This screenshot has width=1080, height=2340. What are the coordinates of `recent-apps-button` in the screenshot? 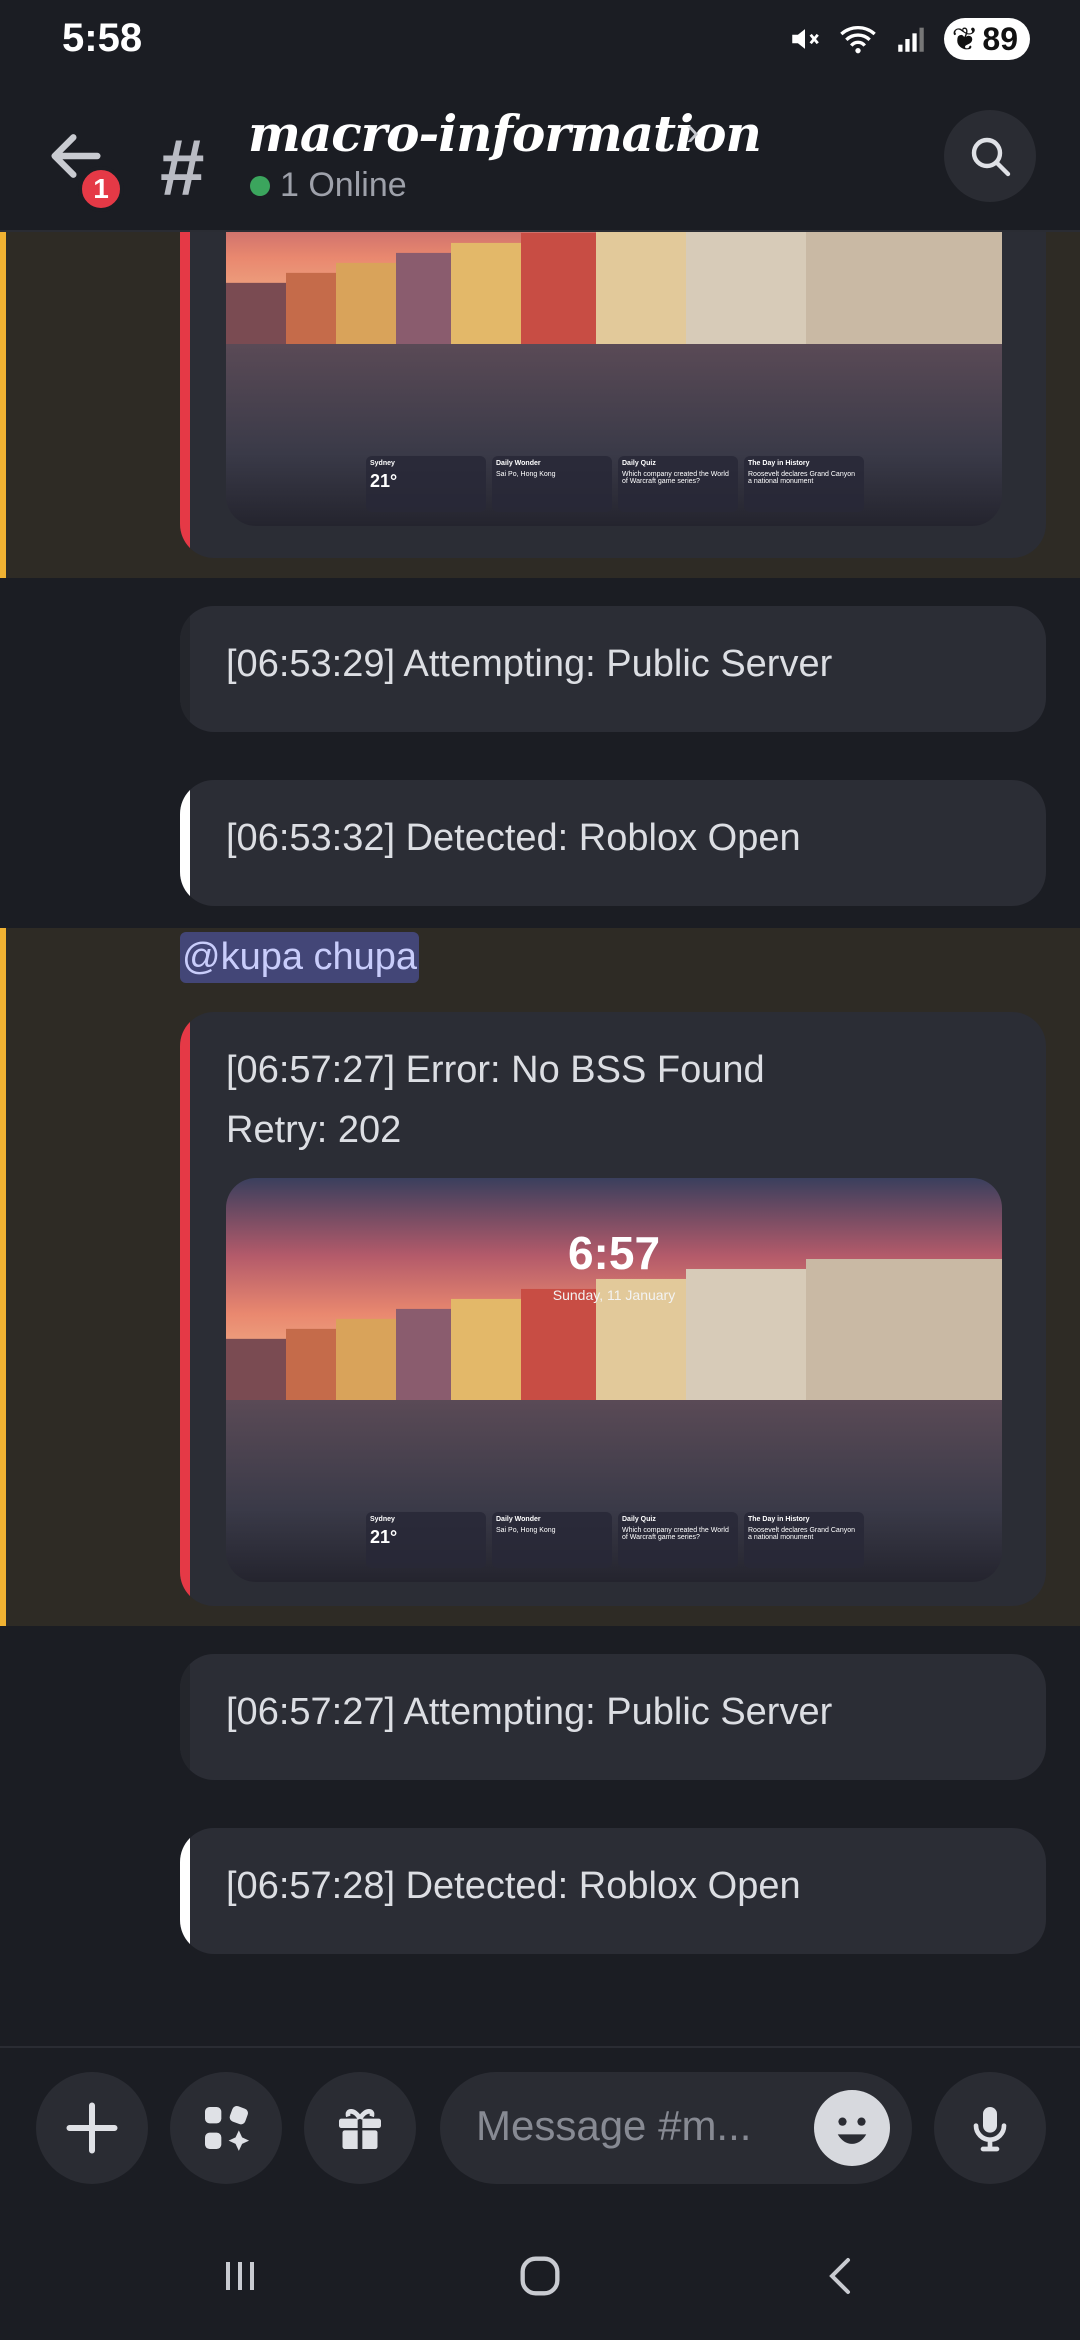 It's located at (240, 2276).